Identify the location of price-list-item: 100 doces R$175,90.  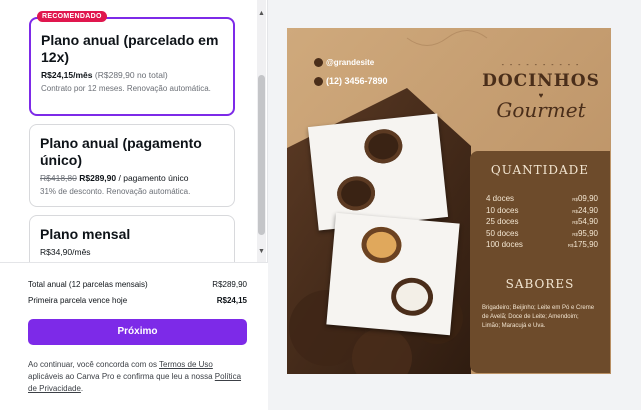
(542, 244).